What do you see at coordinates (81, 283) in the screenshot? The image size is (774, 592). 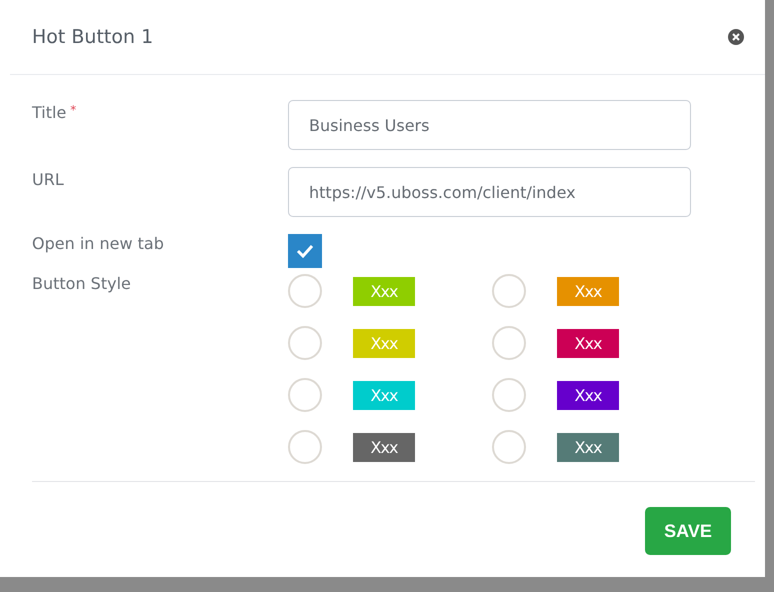 I see `field-label: Button Style` at bounding box center [81, 283].